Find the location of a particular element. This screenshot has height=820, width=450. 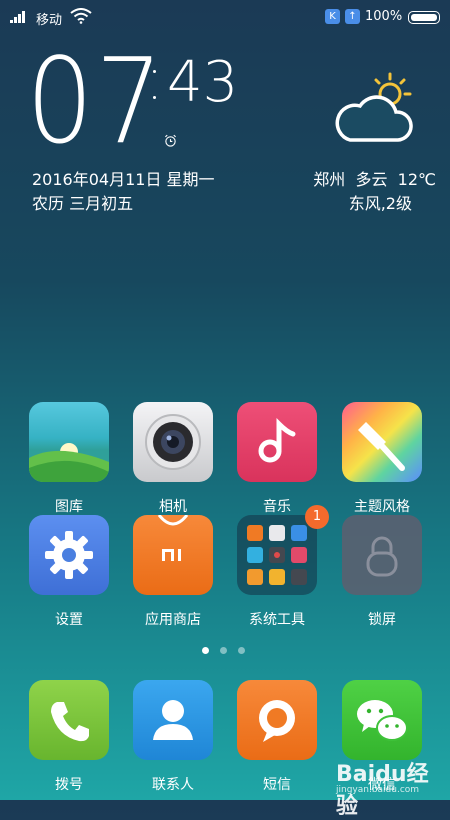

music-icon is located at coordinates (277, 442).